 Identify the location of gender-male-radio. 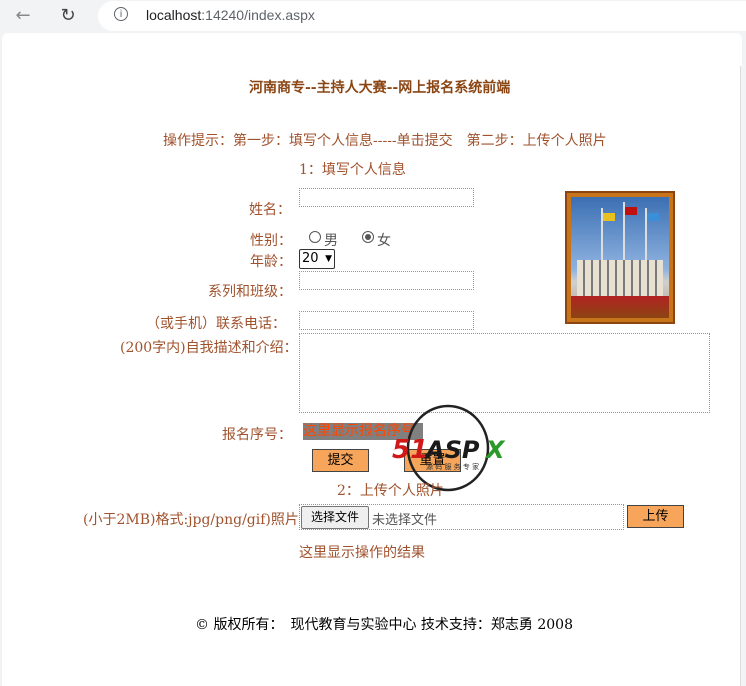
(315, 237).